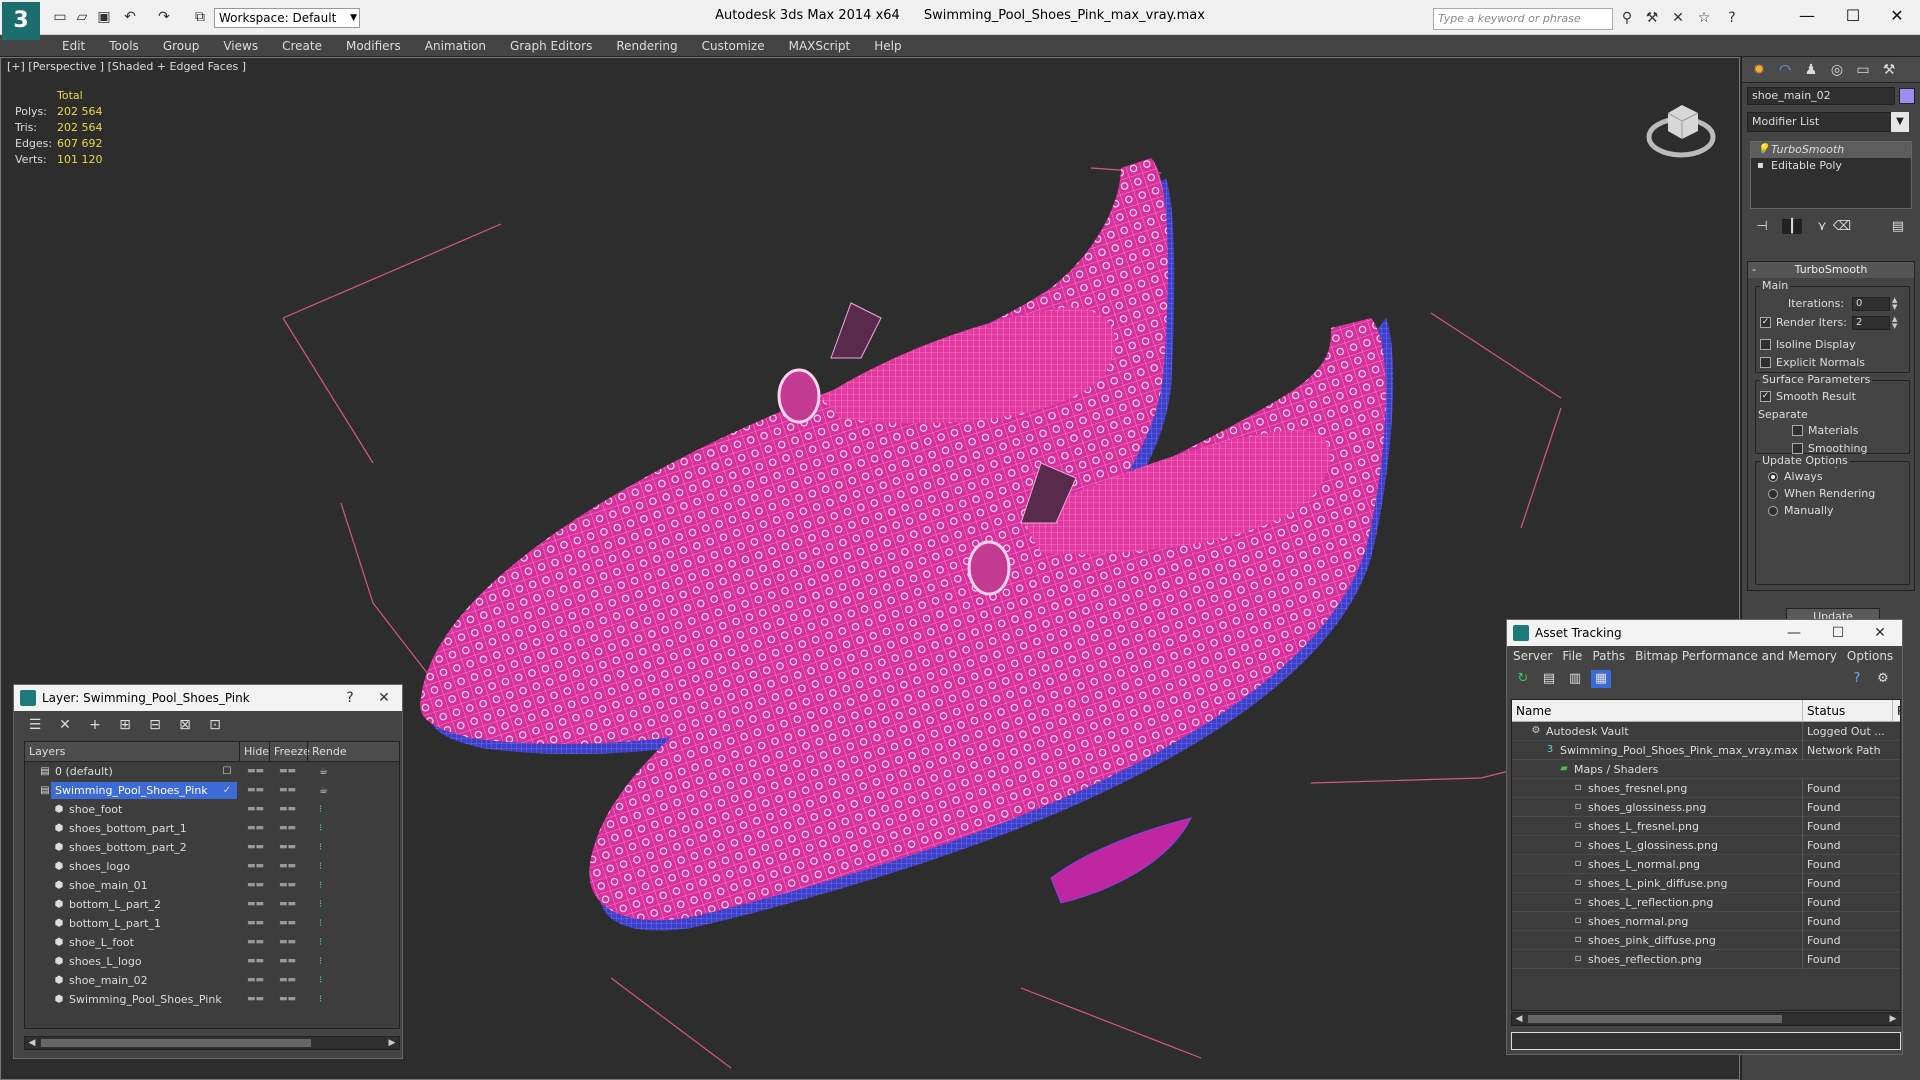  Describe the element at coordinates (1706, 1041) in the screenshot. I see `asset-path-field` at that location.